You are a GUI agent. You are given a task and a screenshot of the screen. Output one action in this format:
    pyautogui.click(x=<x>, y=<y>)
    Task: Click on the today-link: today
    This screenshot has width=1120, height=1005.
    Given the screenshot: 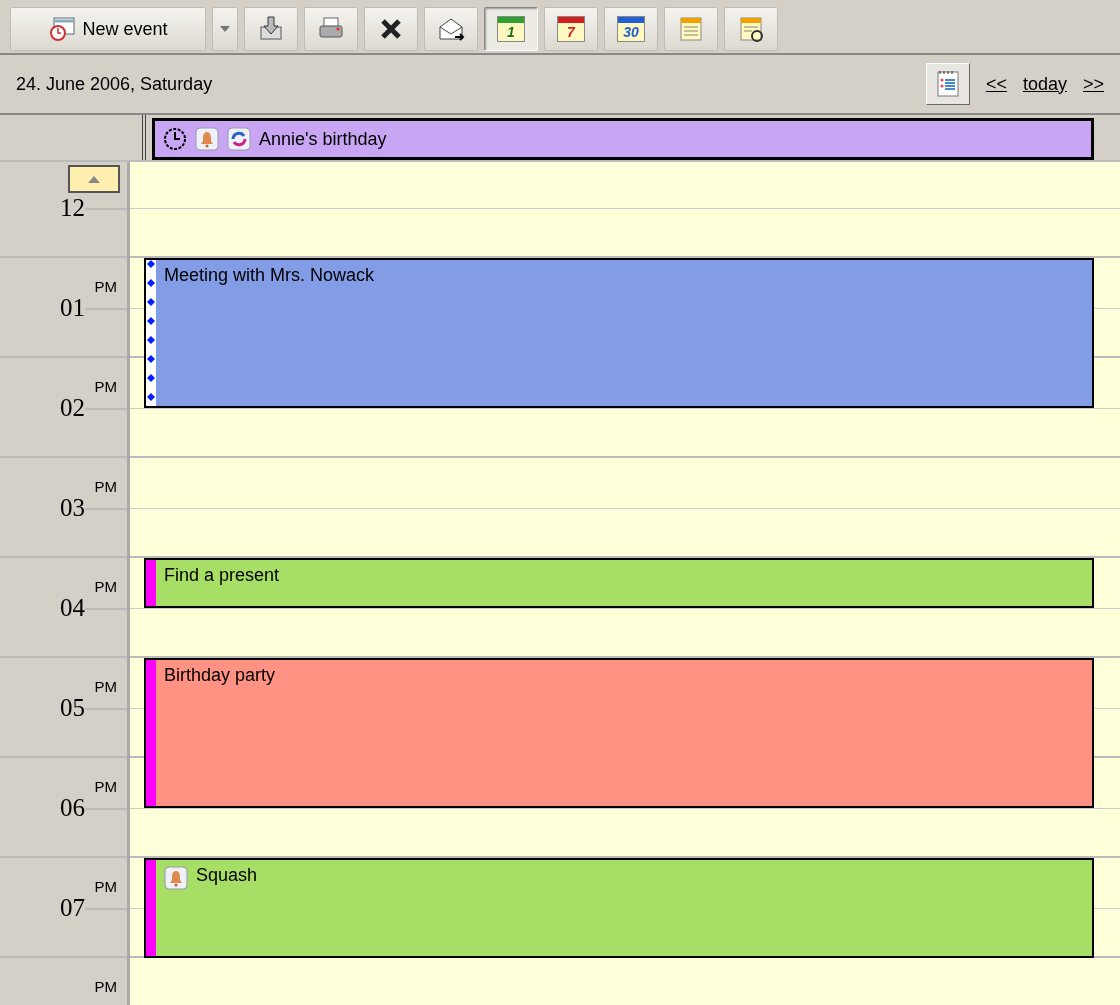 What is the action you would take?
    pyautogui.click(x=1044, y=84)
    